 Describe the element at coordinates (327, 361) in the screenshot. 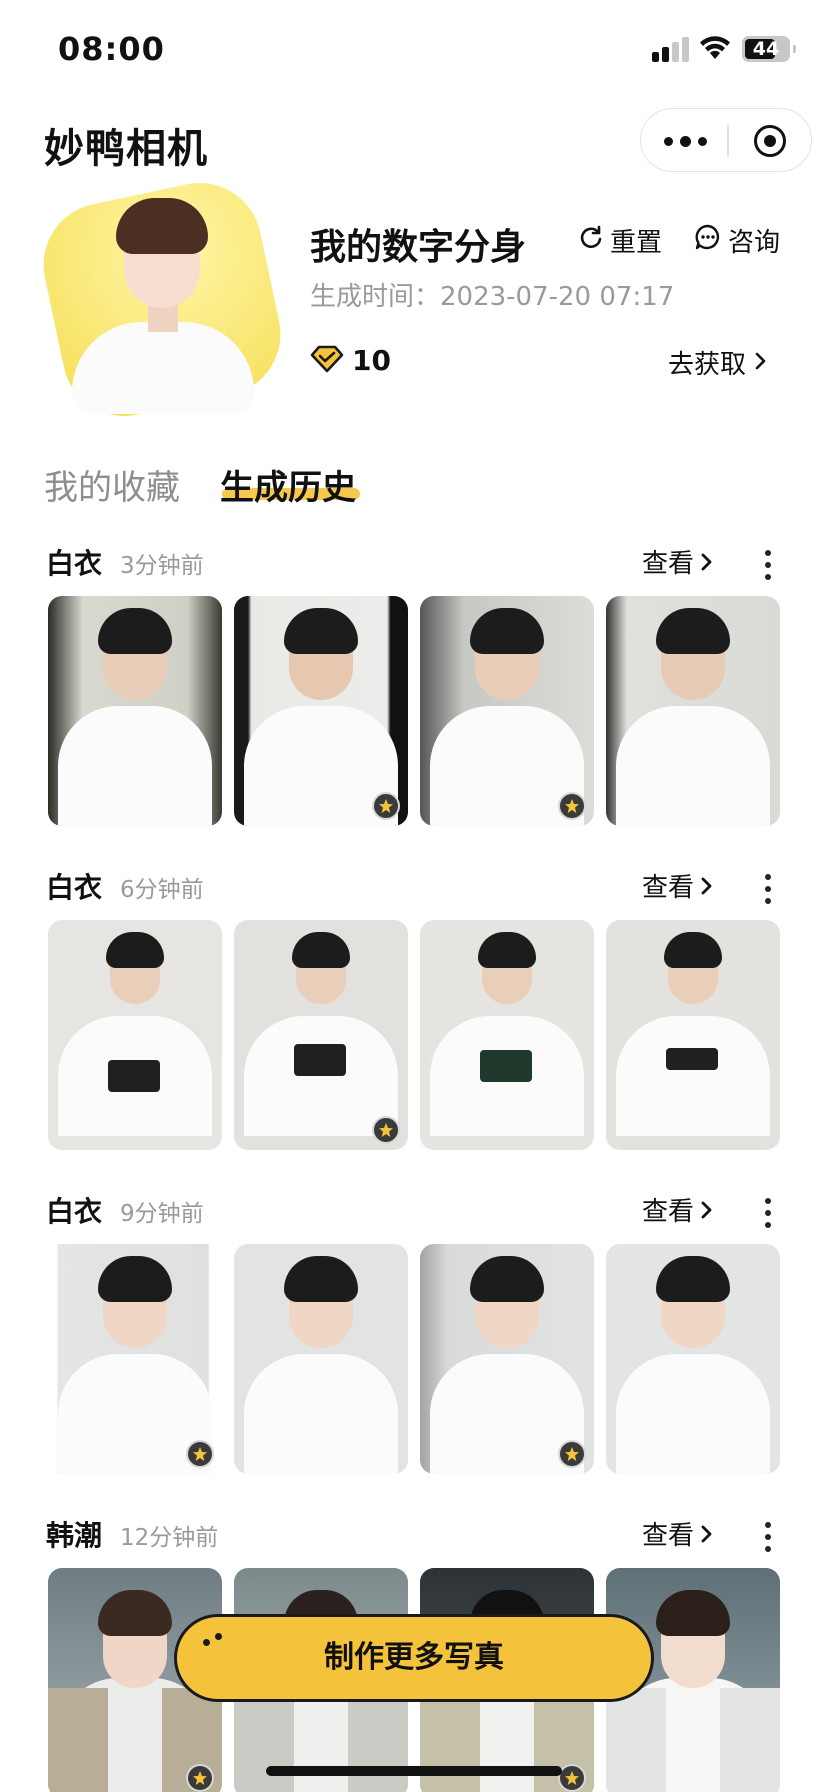

I see `gem-icon` at that location.